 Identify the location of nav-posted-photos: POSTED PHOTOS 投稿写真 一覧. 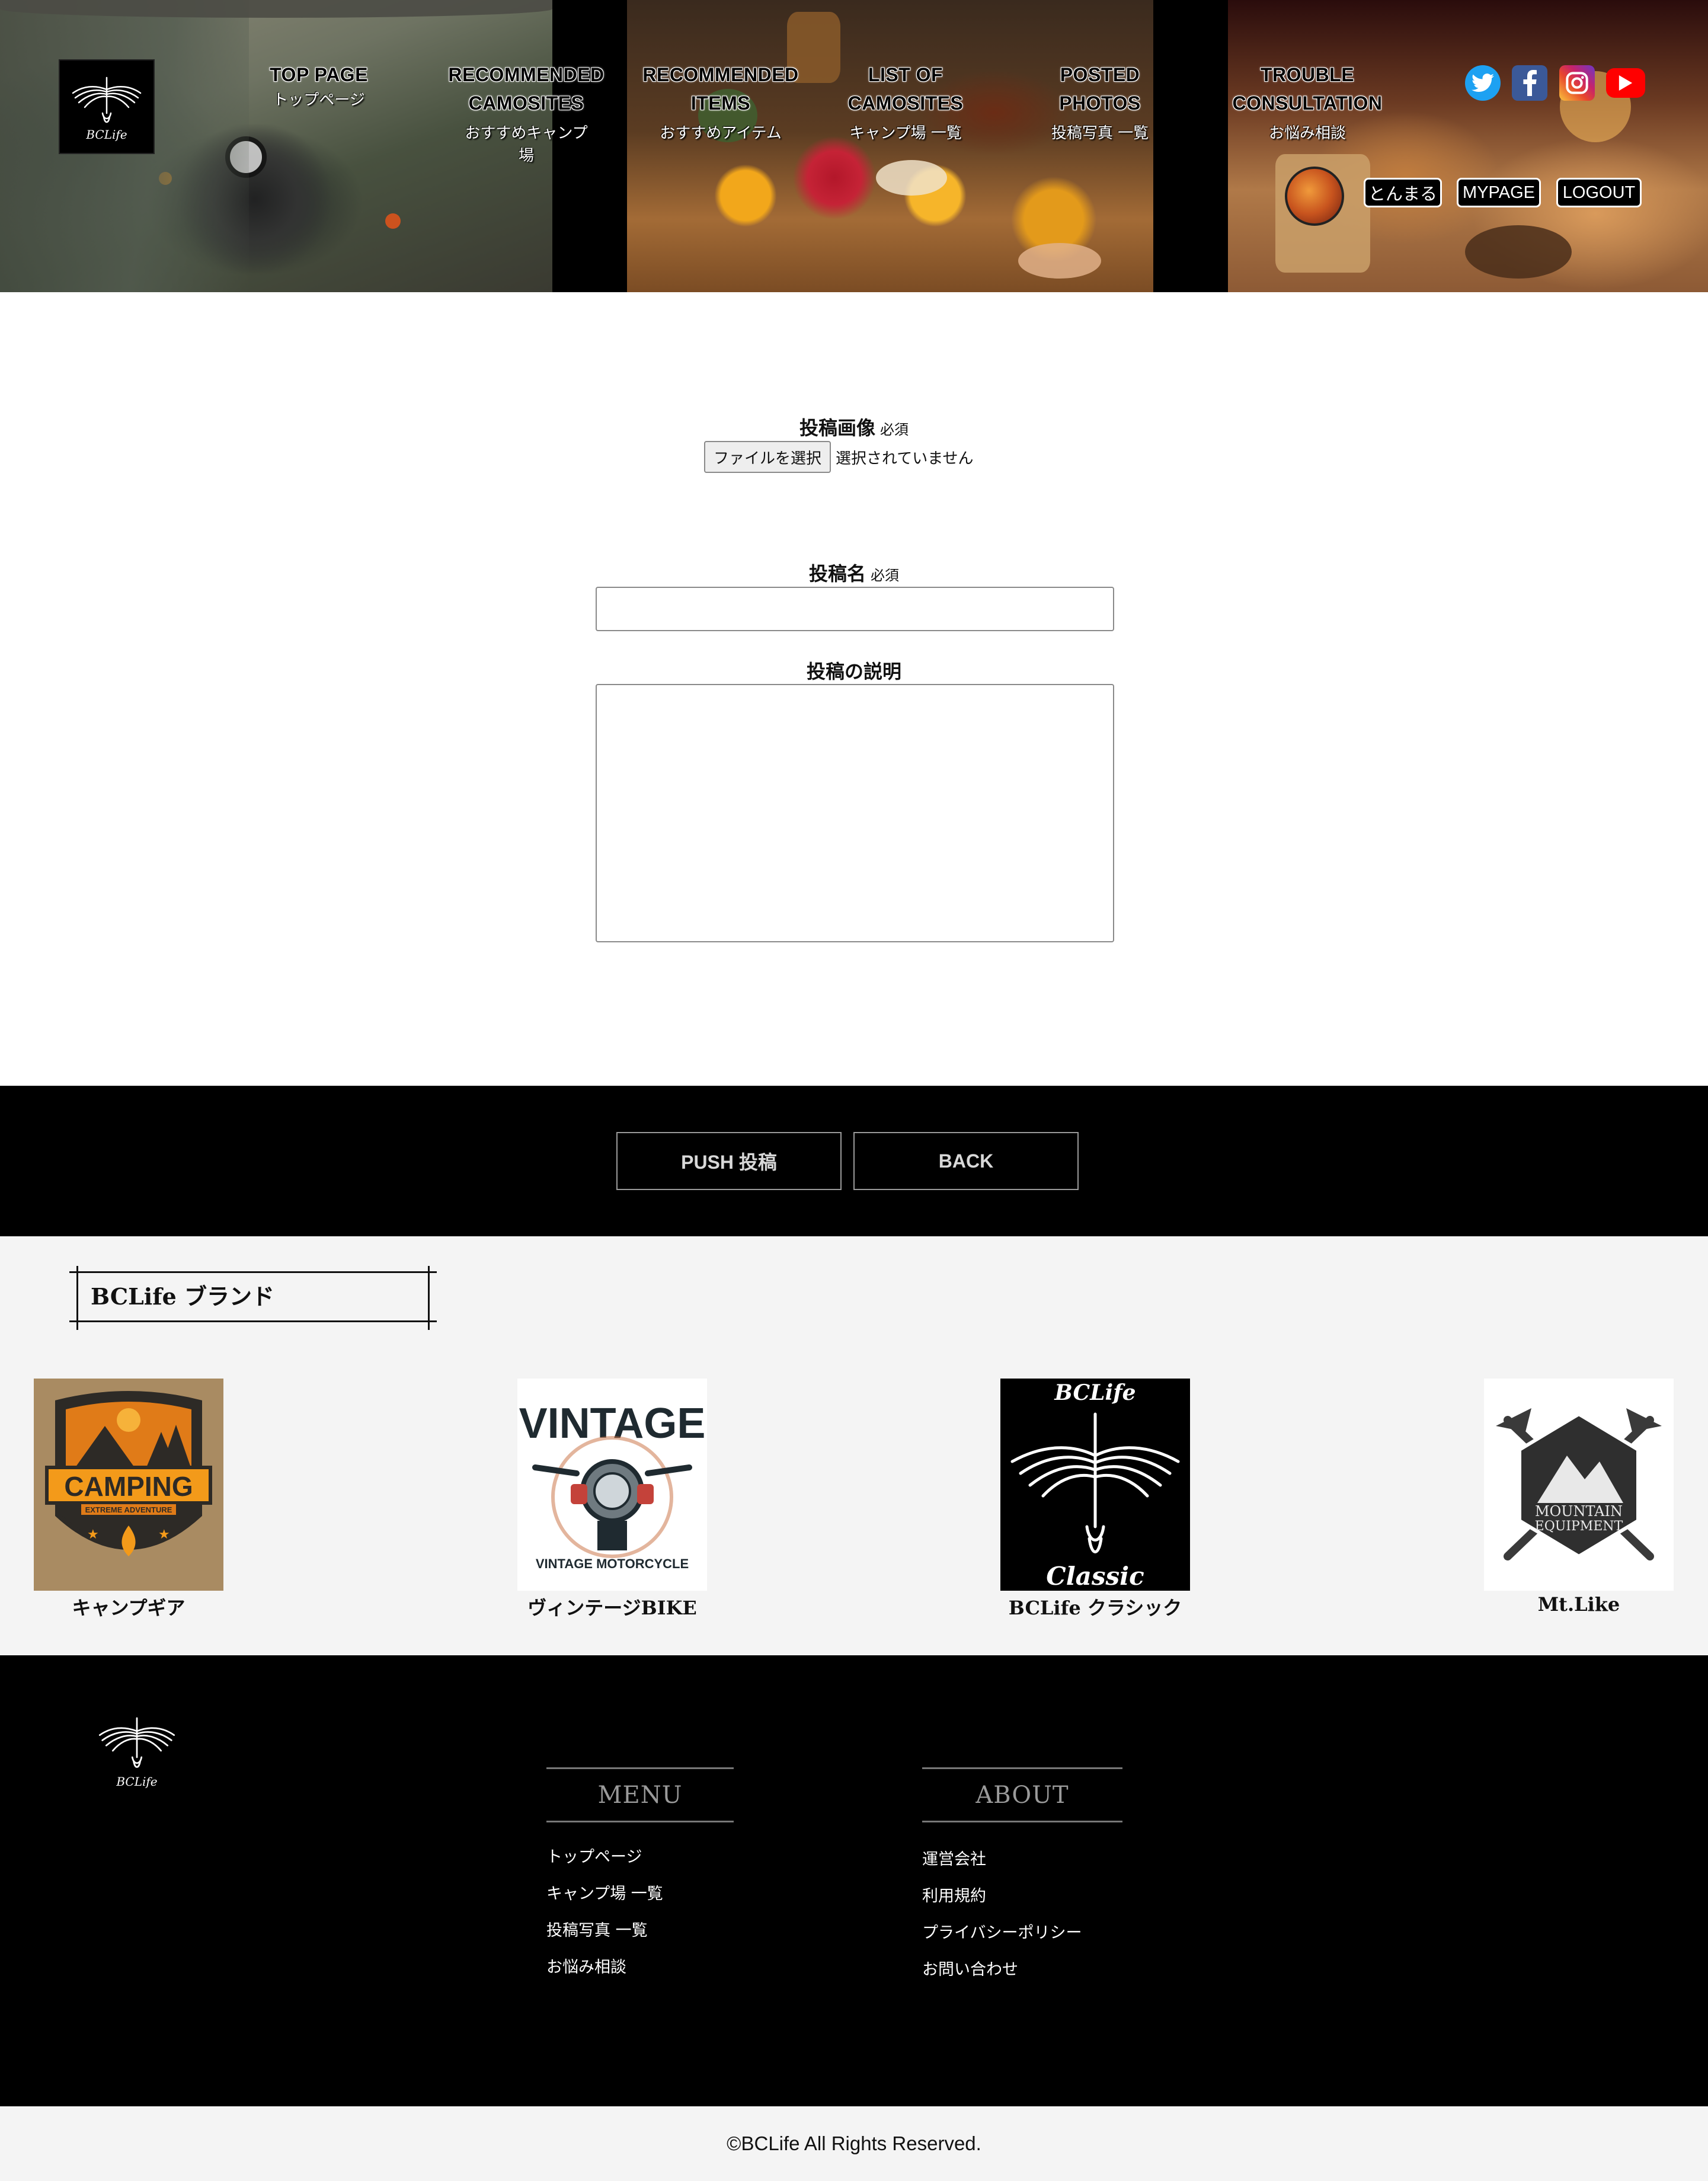
(1100, 102).